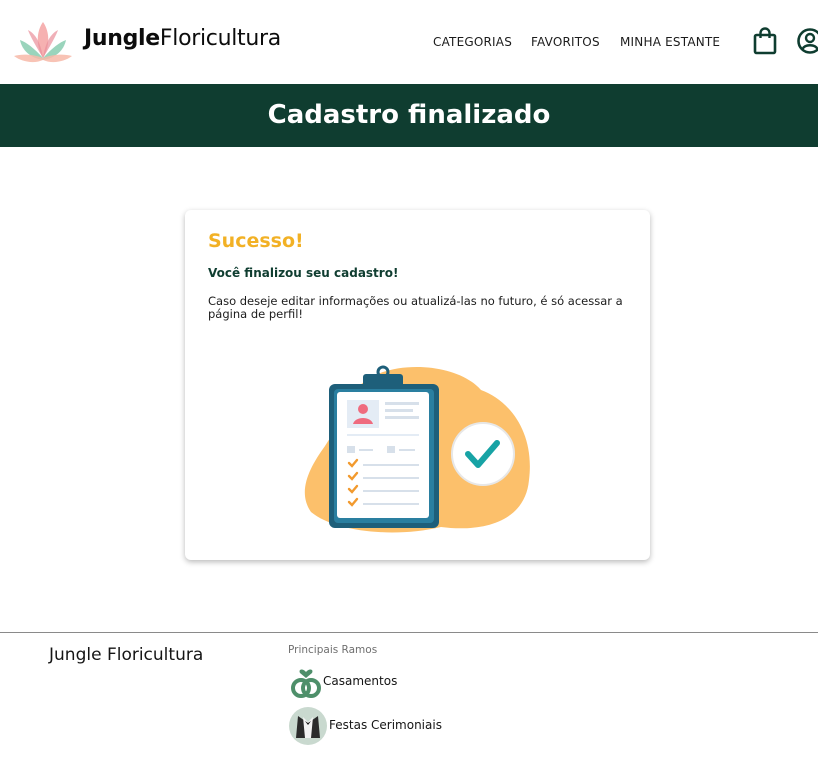 The width and height of the screenshot is (818, 764). Describe the element at coordinates (409, 632) in the screenshot. I see `footer-divider` at that location.